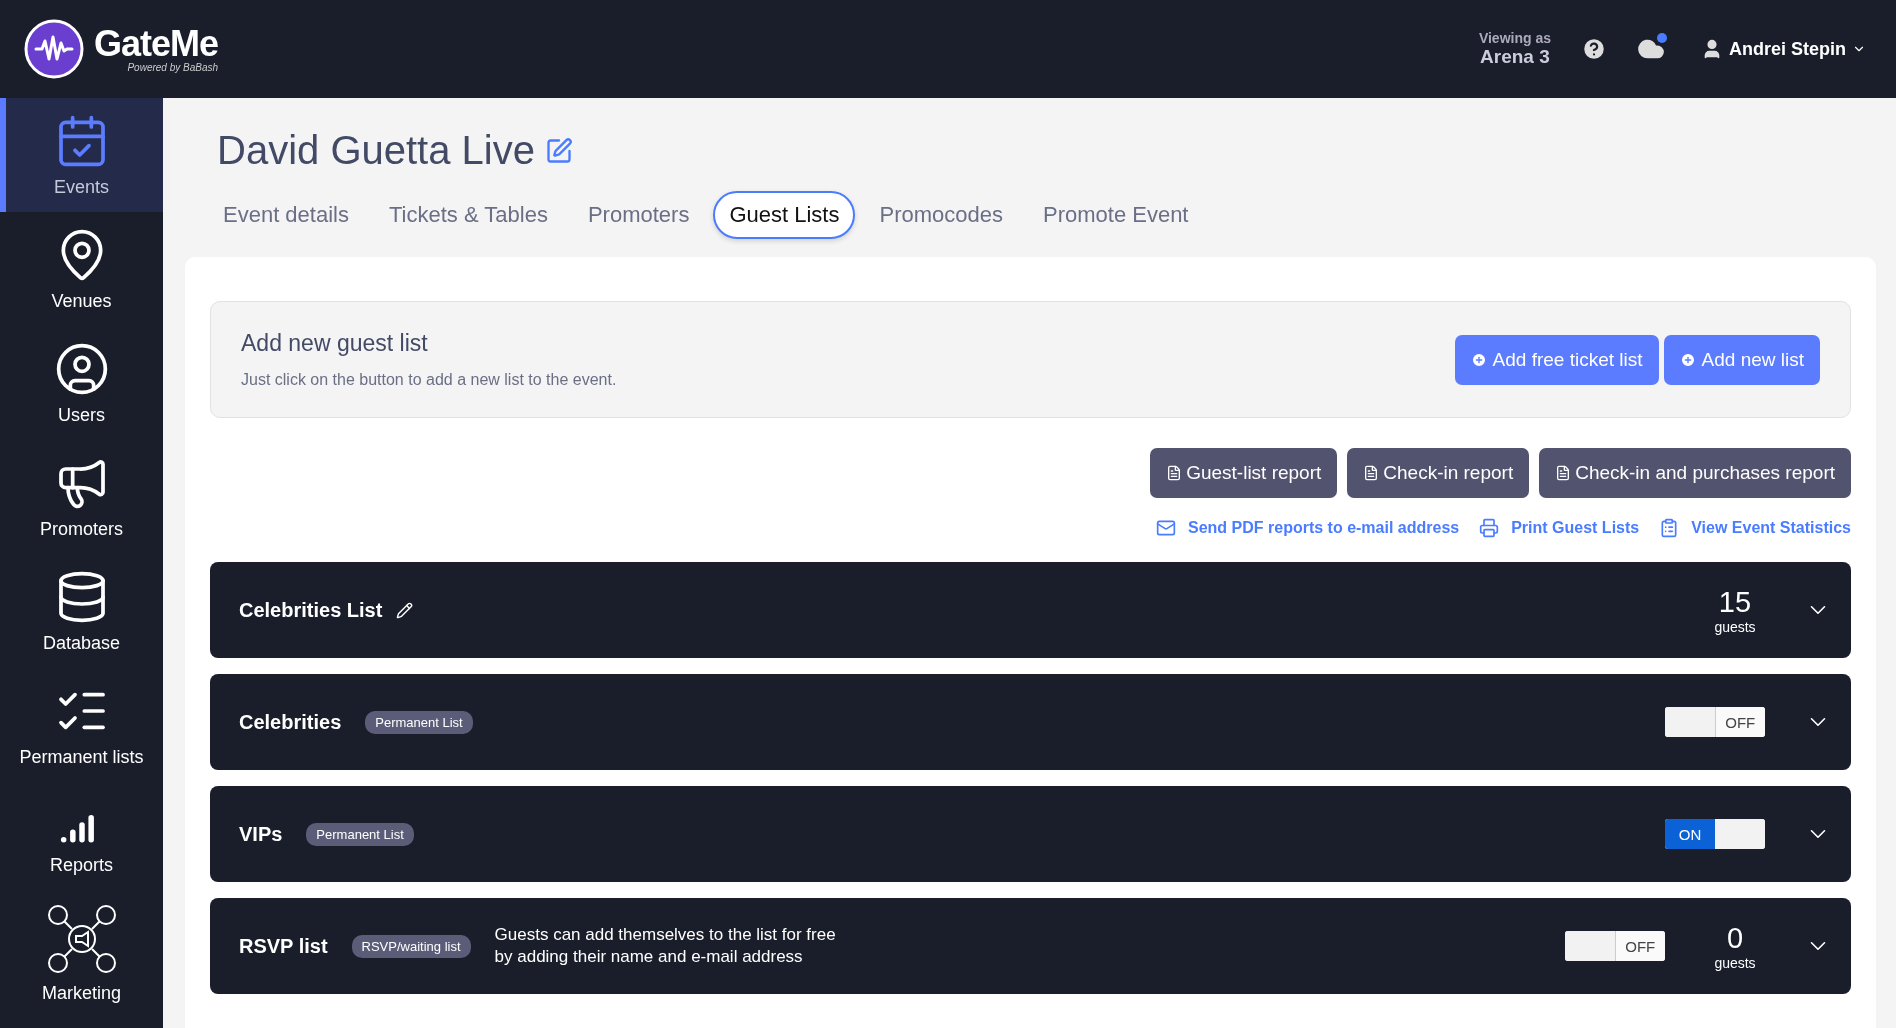  I want to click on guest-list-row: Celebrities Permanent List OFF, so click(1030, 722).